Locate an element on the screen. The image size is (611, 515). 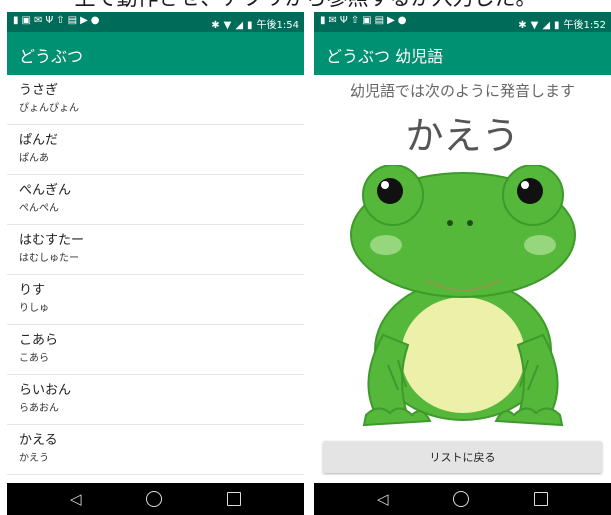
caption-text: 上で動作させ、アプリから参照するか入力した。 is located at coordinates (305, 5).